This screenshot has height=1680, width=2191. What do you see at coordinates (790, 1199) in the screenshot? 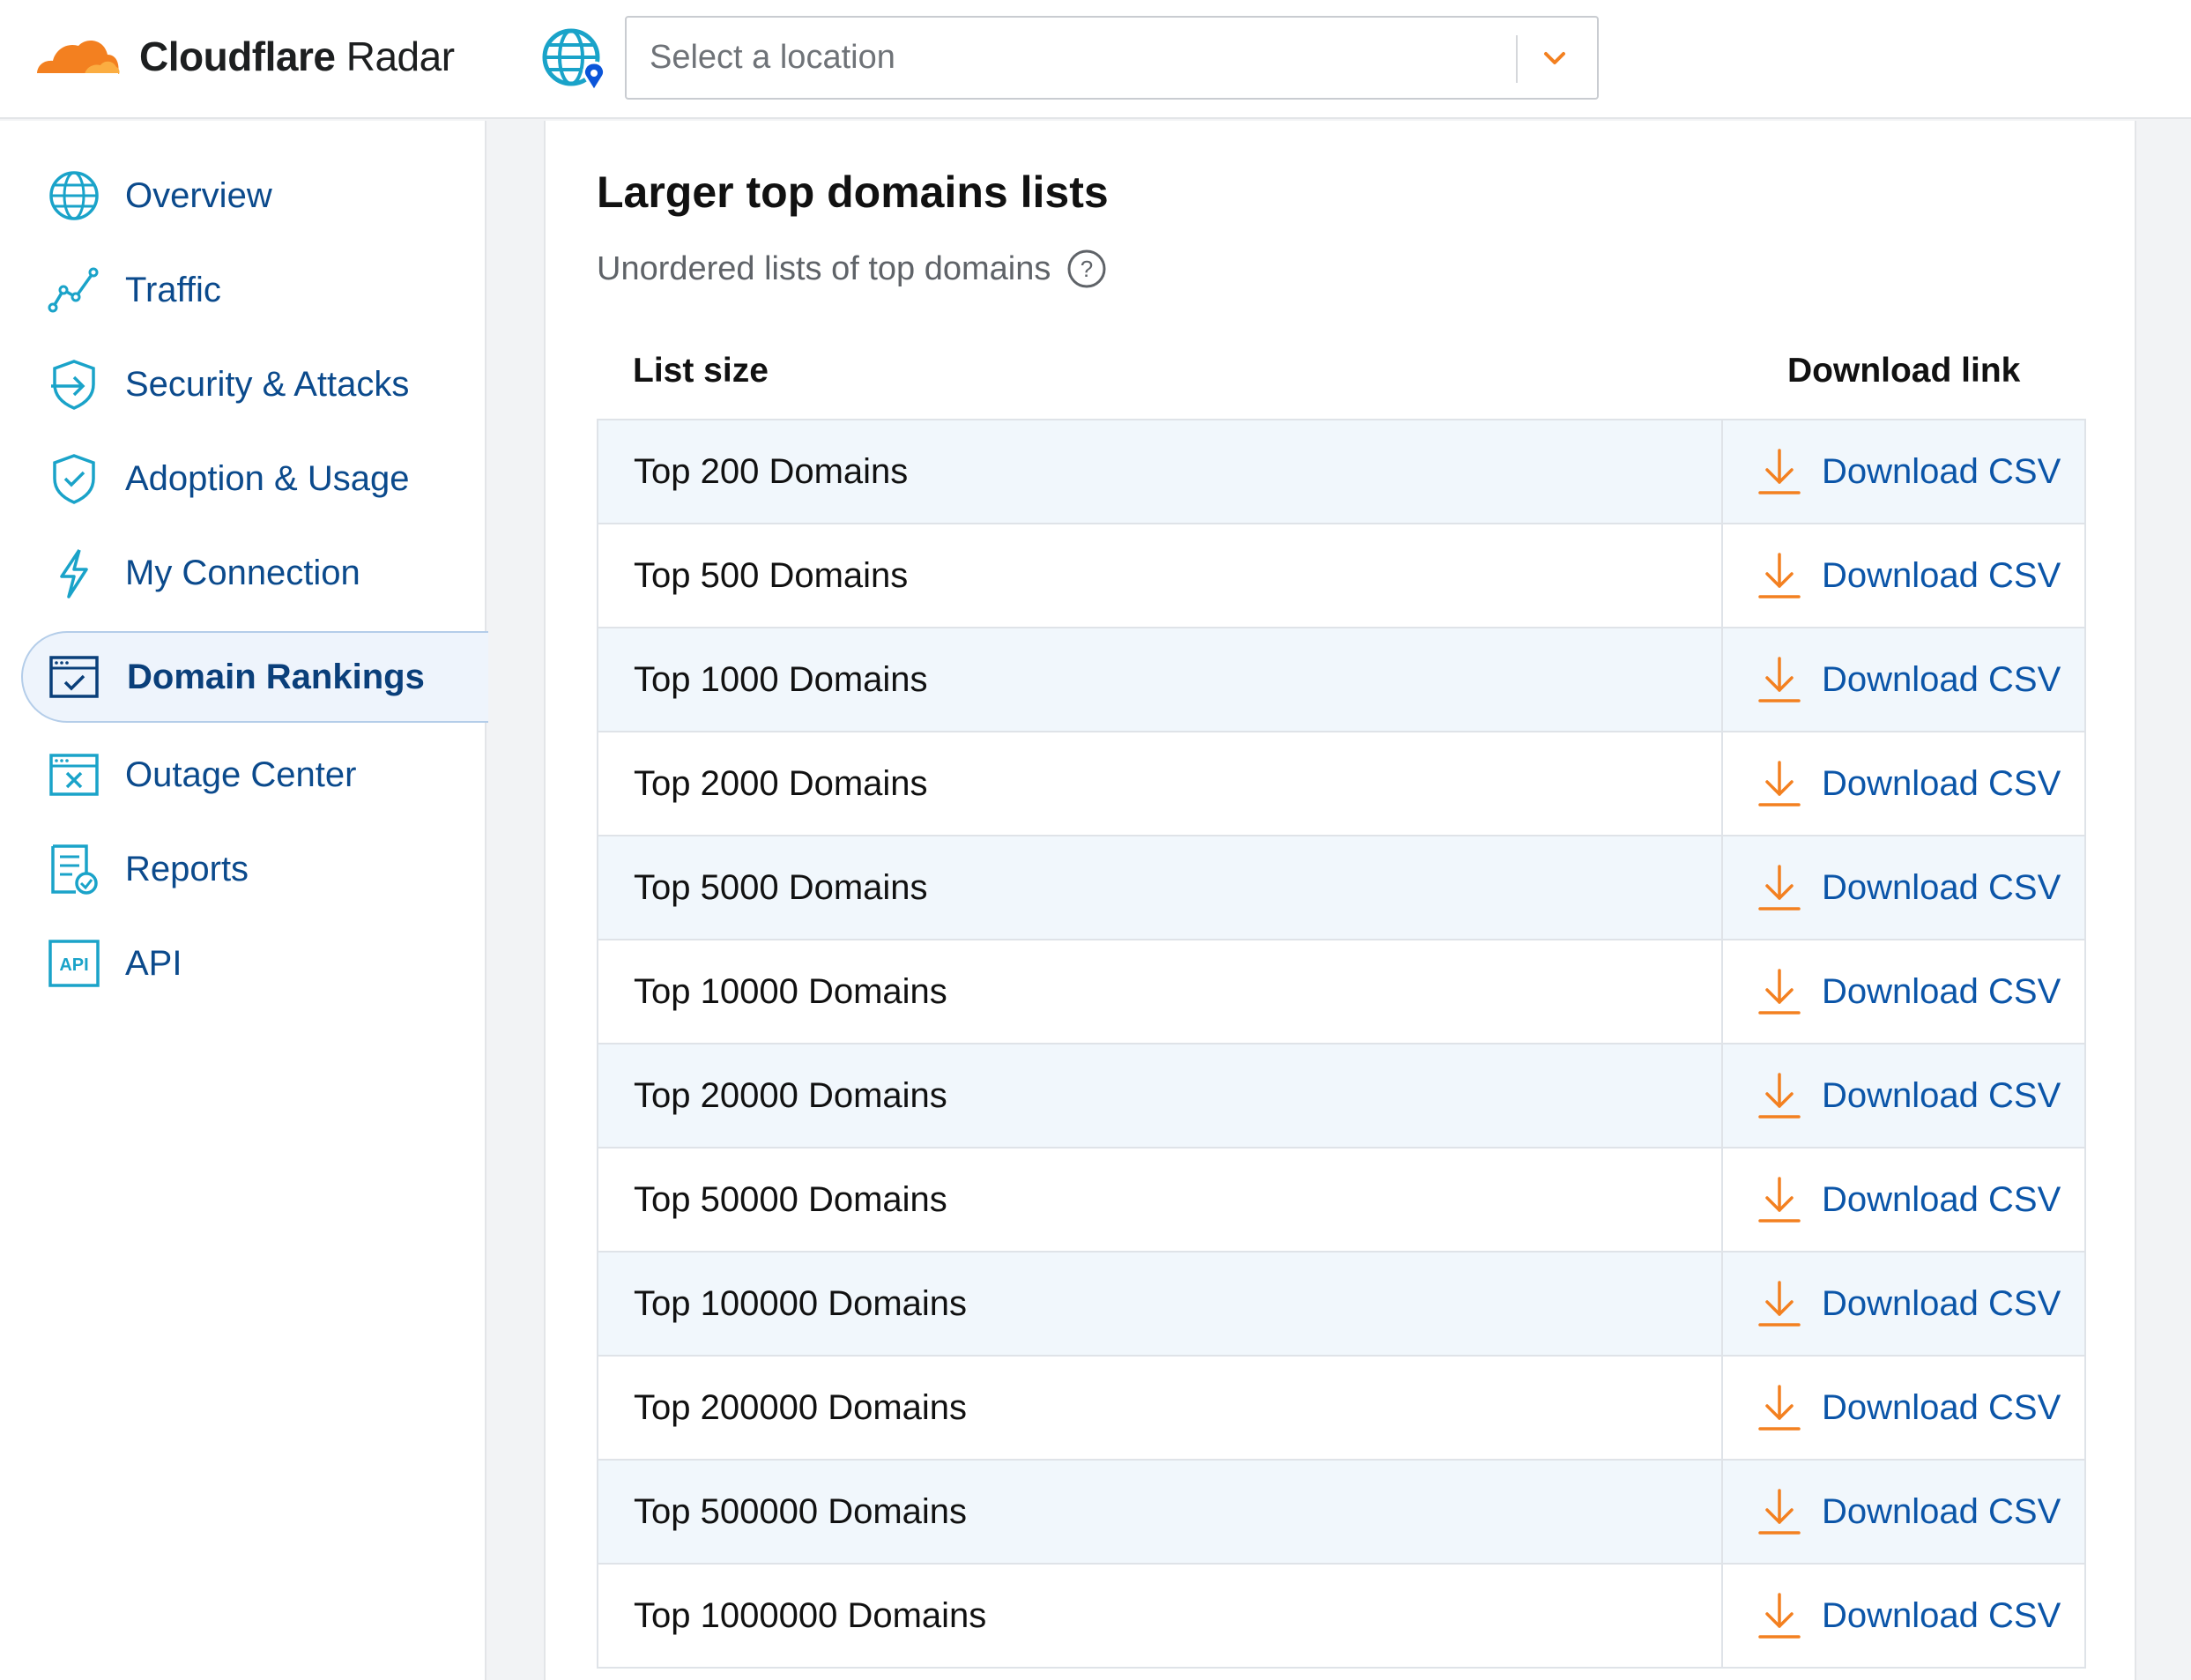
I see `list-size-cell: Top 50000 Domains` at bounding box center [790, 1199].